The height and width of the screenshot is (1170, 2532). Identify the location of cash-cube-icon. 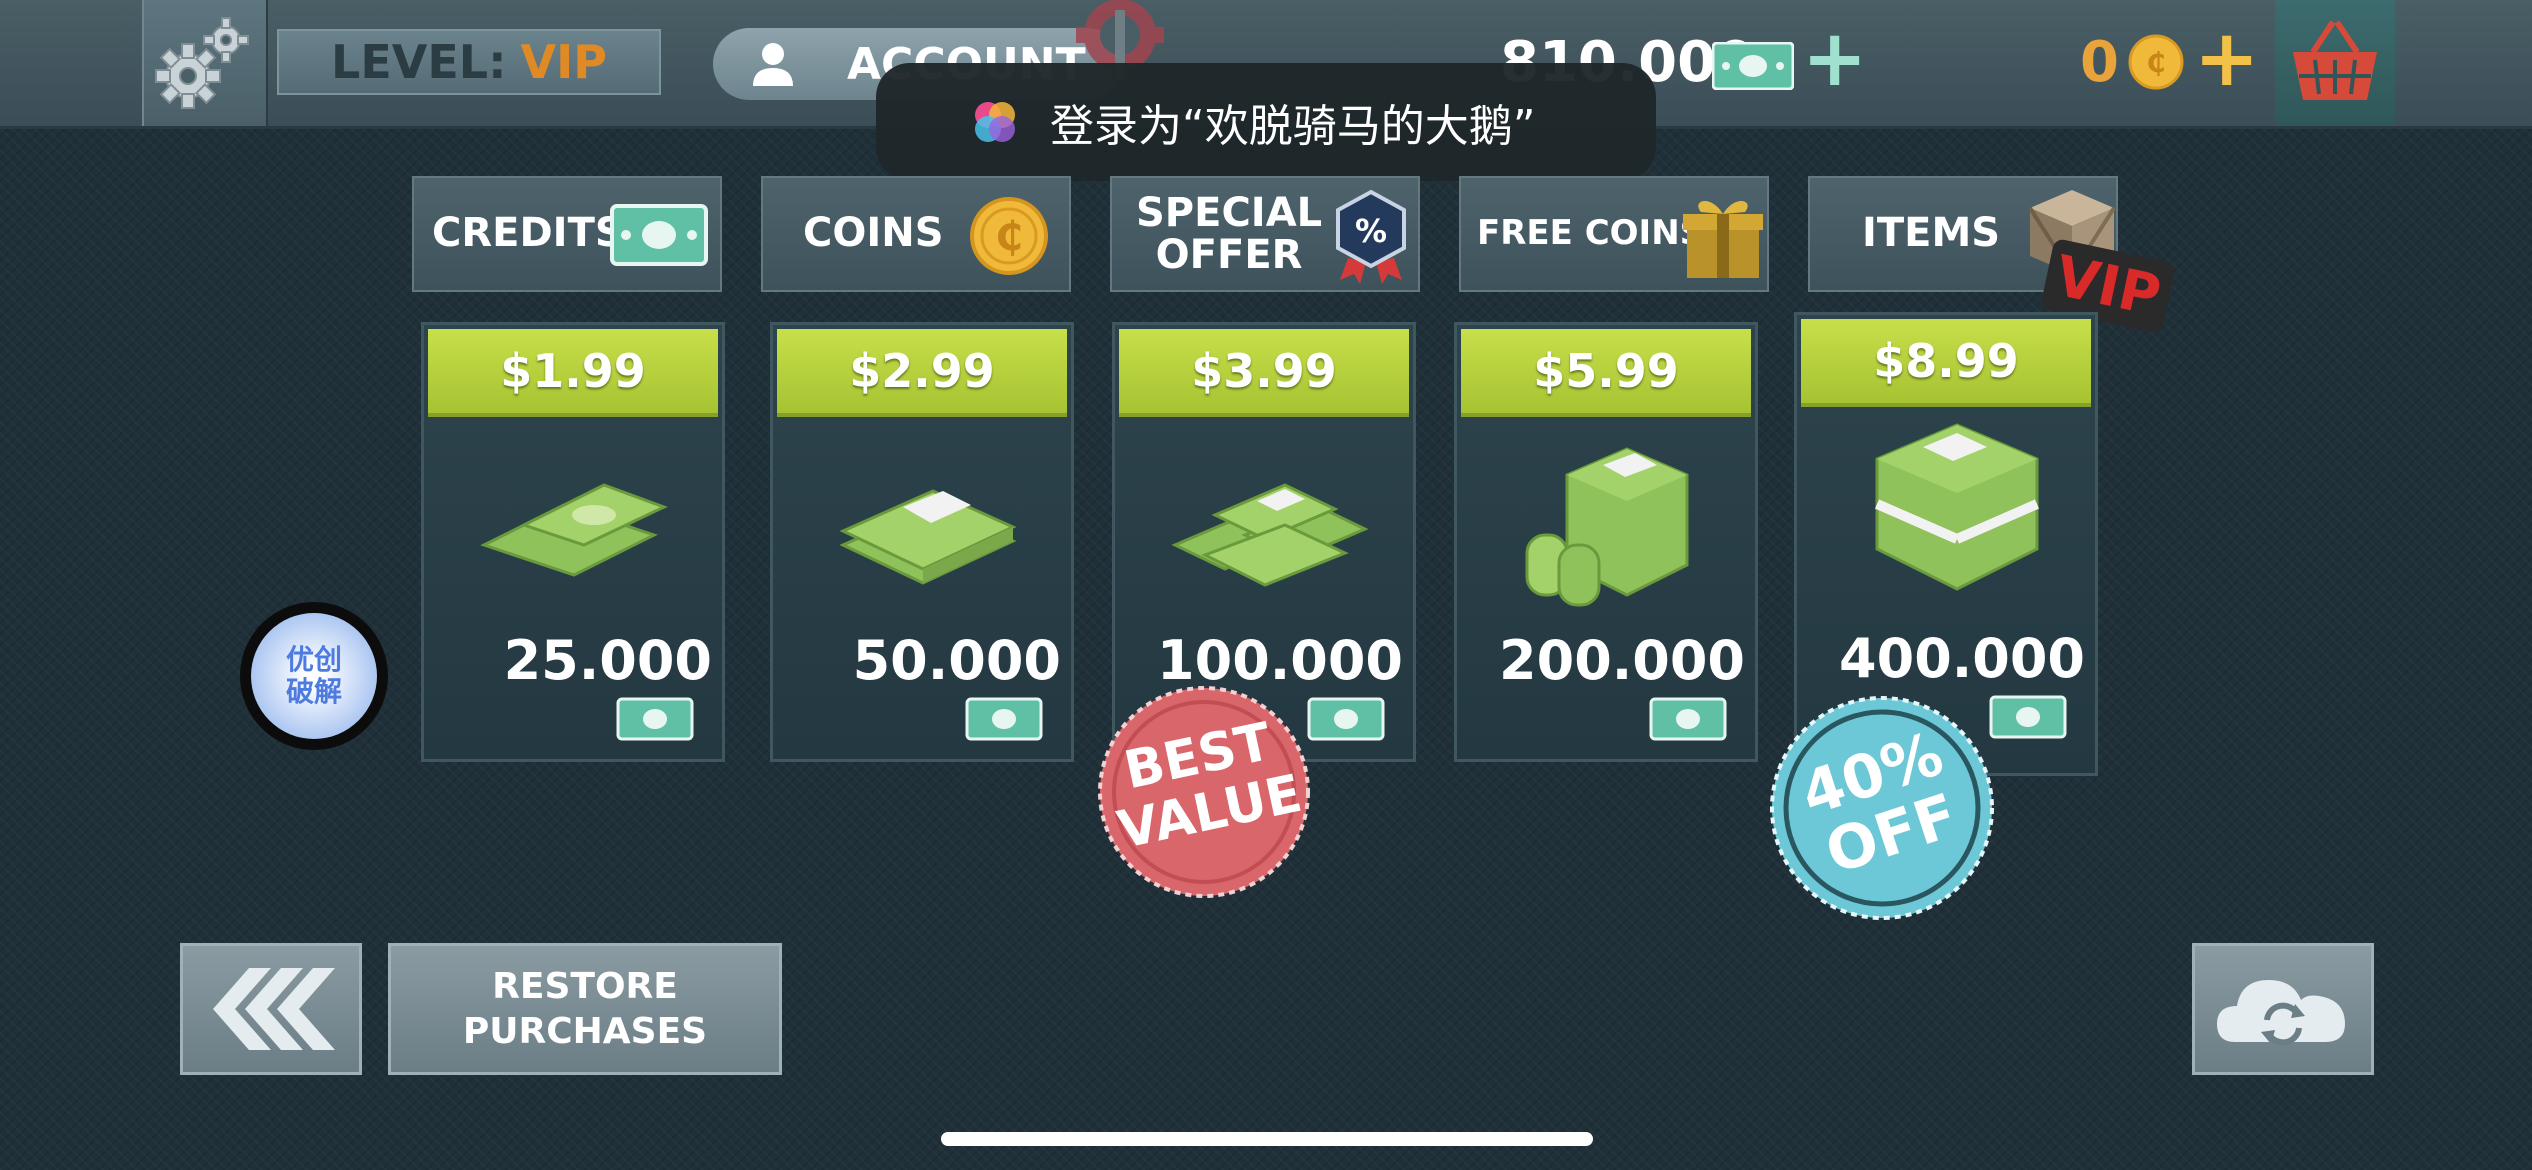
(1957, 507).